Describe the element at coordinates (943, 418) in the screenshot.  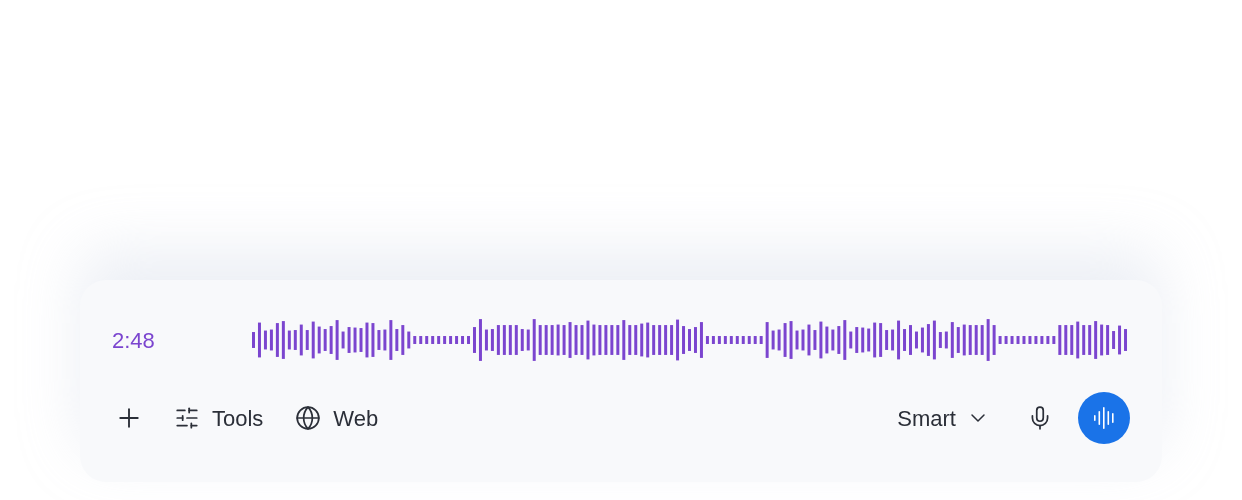
I see `model-selector: Smart` at that location.